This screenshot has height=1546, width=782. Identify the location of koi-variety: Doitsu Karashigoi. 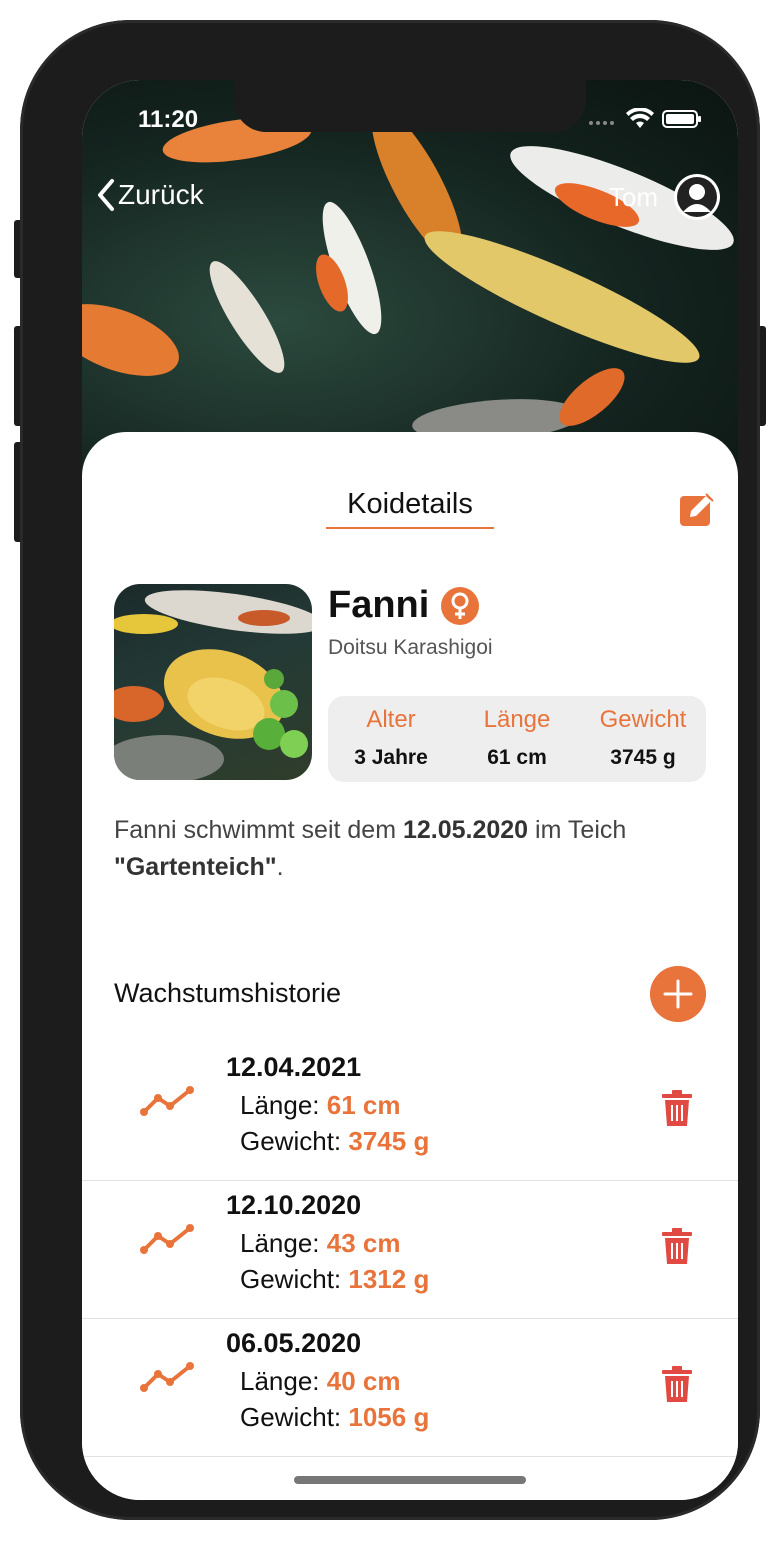
(410, 647).